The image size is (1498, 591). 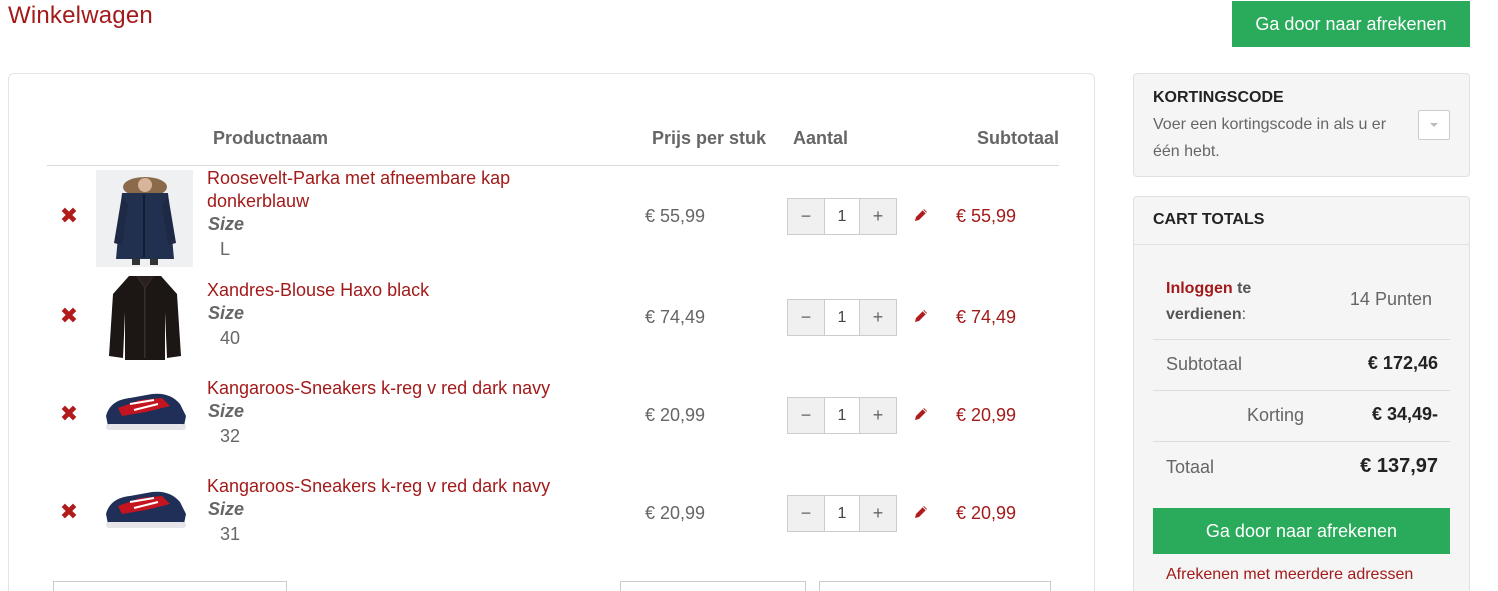 What do you see at coordinates (1390, 299) in the screenshot?
I see `points-value: 14 Punten` at bounding box center [1390, 299].